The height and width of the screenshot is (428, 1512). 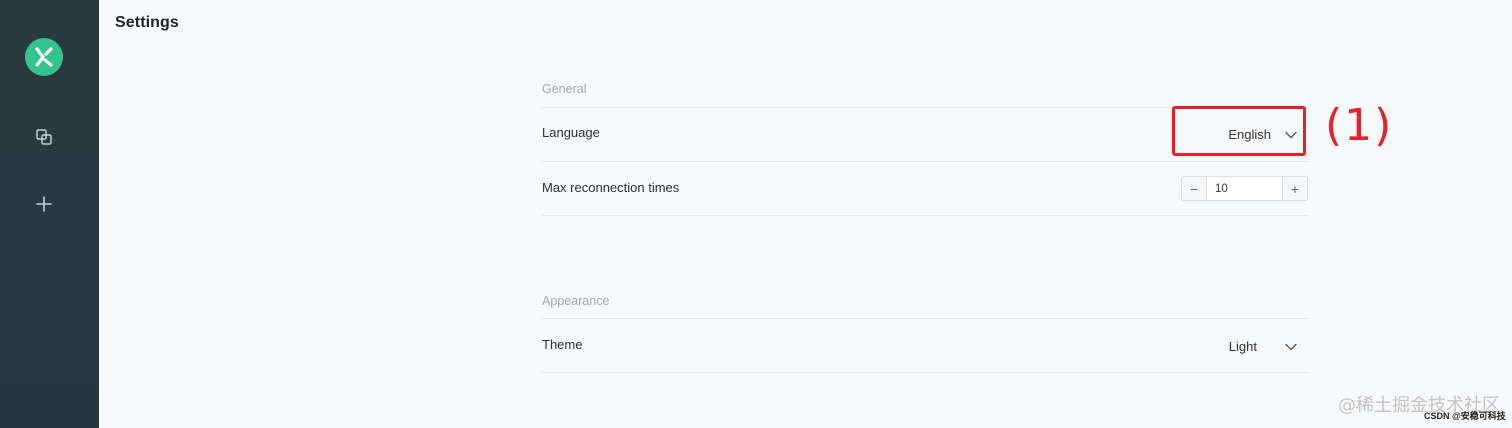 What do you see at coordinates (562, 344) in the screenshot?
I see `theme-label: Theme` at bounding box center [562, 344].